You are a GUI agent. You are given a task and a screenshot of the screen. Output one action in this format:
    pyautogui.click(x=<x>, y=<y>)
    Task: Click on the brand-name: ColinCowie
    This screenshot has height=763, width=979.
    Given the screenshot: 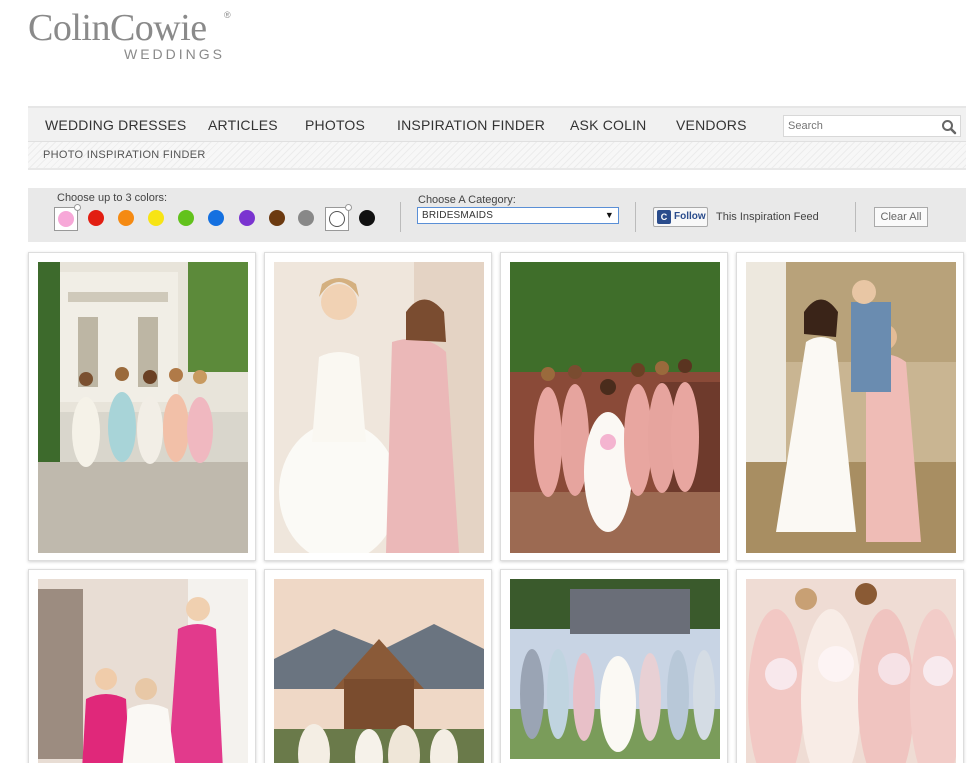 What is the action you would take?
    pyautogui.click(x=117, y=28)
    